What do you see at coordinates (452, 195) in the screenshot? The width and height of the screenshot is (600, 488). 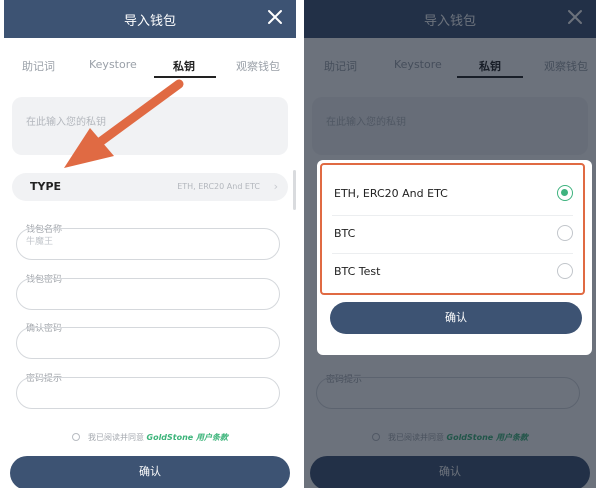 I see `type-option-eth: ETH, ERC20 And ETC` at bounding box center [452, 195].